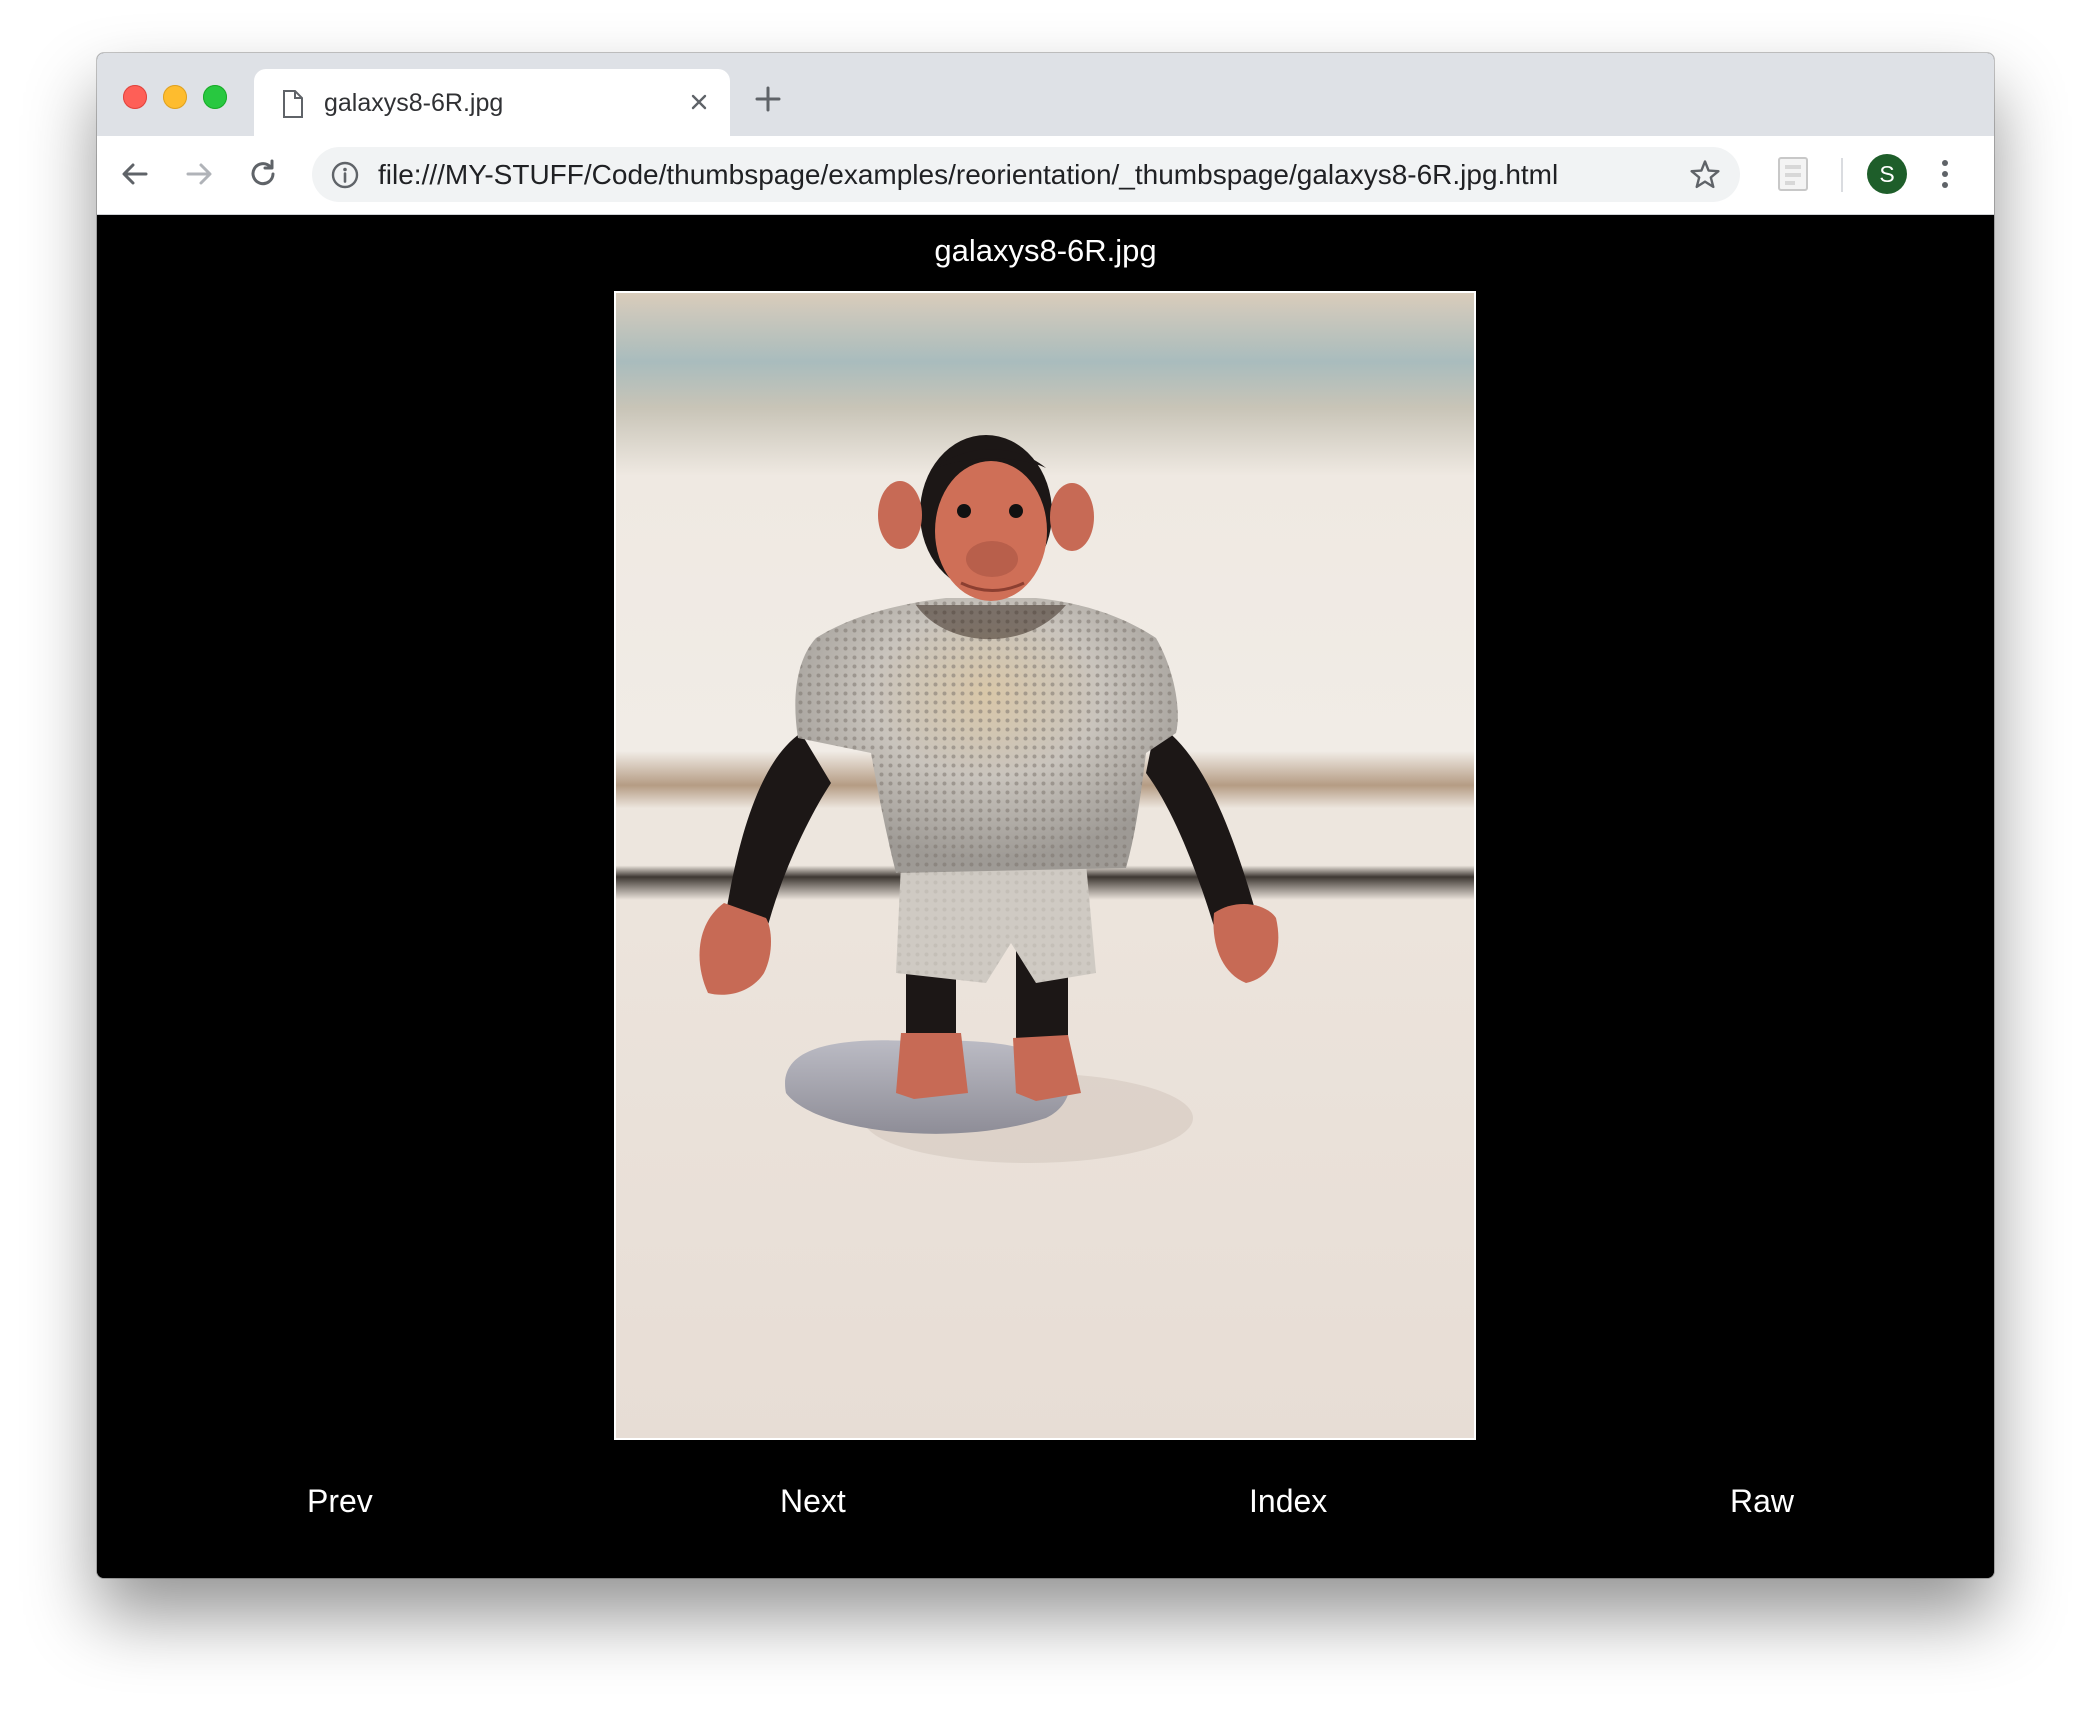 This screenshot has width=2091, height=1727. What do you see at coordinates (699, 102) in the screenshot?
I see `close-tab-icon` at bounding box center [699, 102].